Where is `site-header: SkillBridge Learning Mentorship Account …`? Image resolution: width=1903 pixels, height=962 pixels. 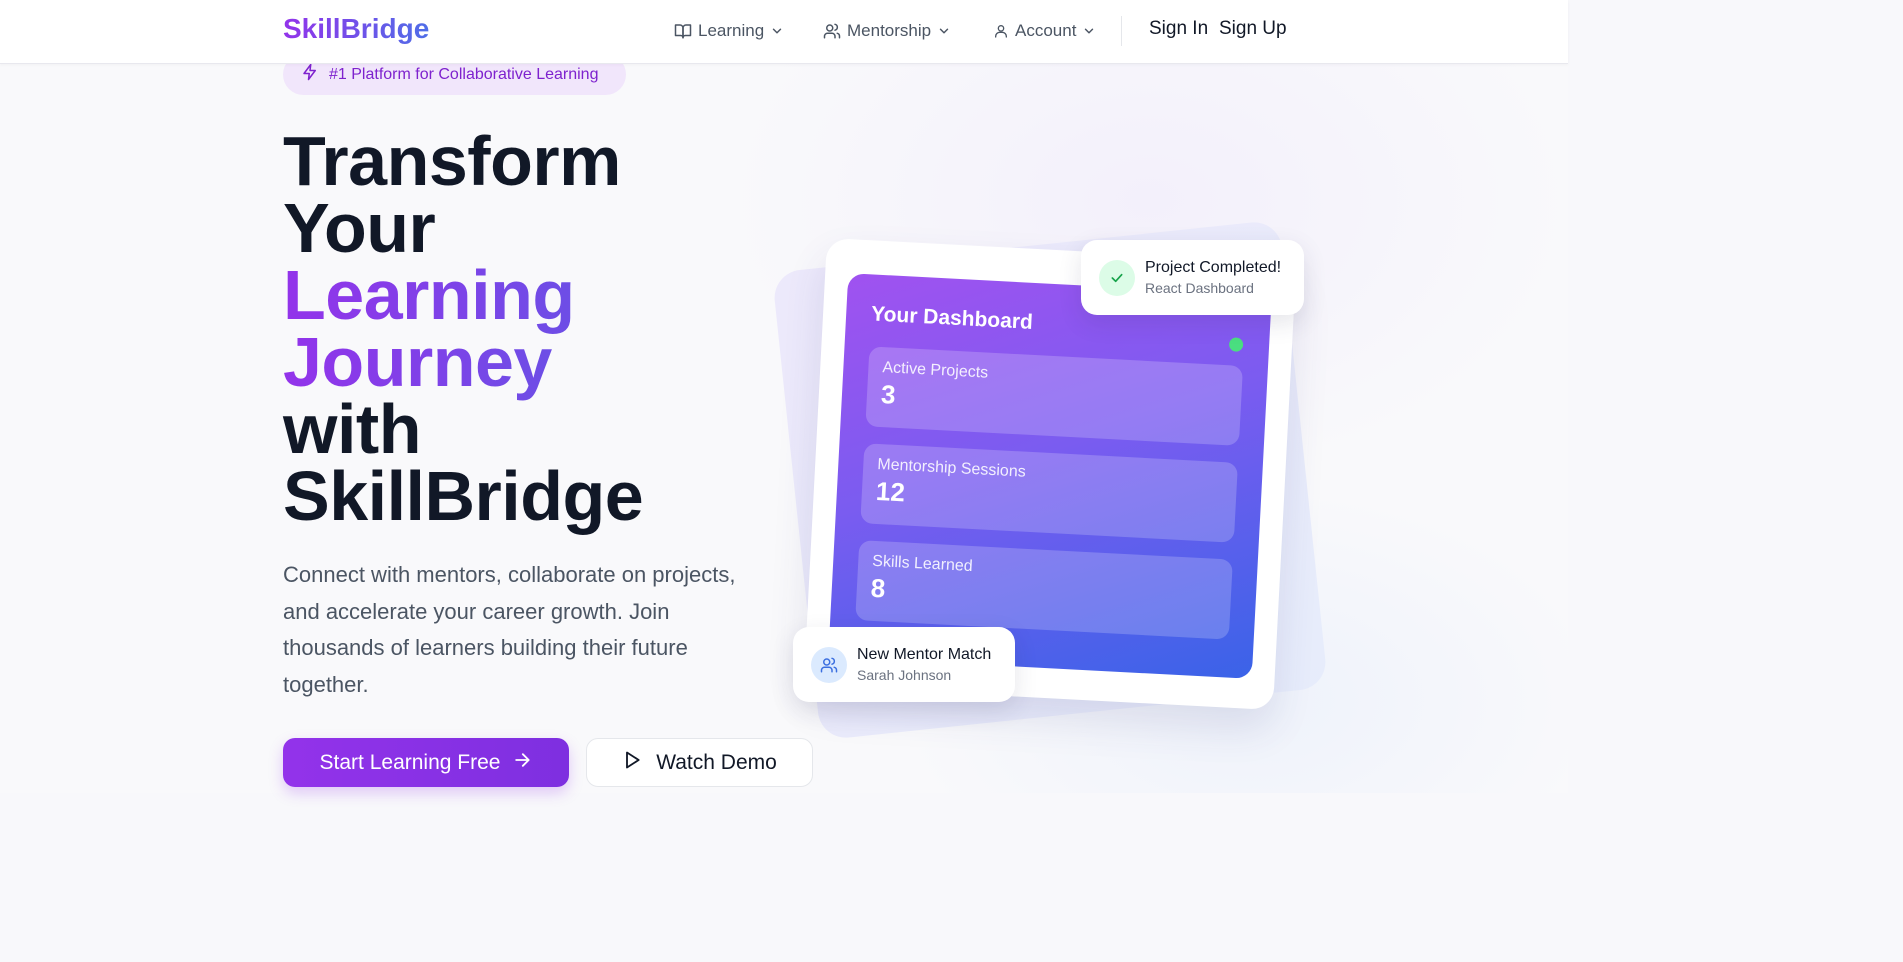
site-header: SkillBridge Learning Mentorship Account … is located at coordinates (784, 32).